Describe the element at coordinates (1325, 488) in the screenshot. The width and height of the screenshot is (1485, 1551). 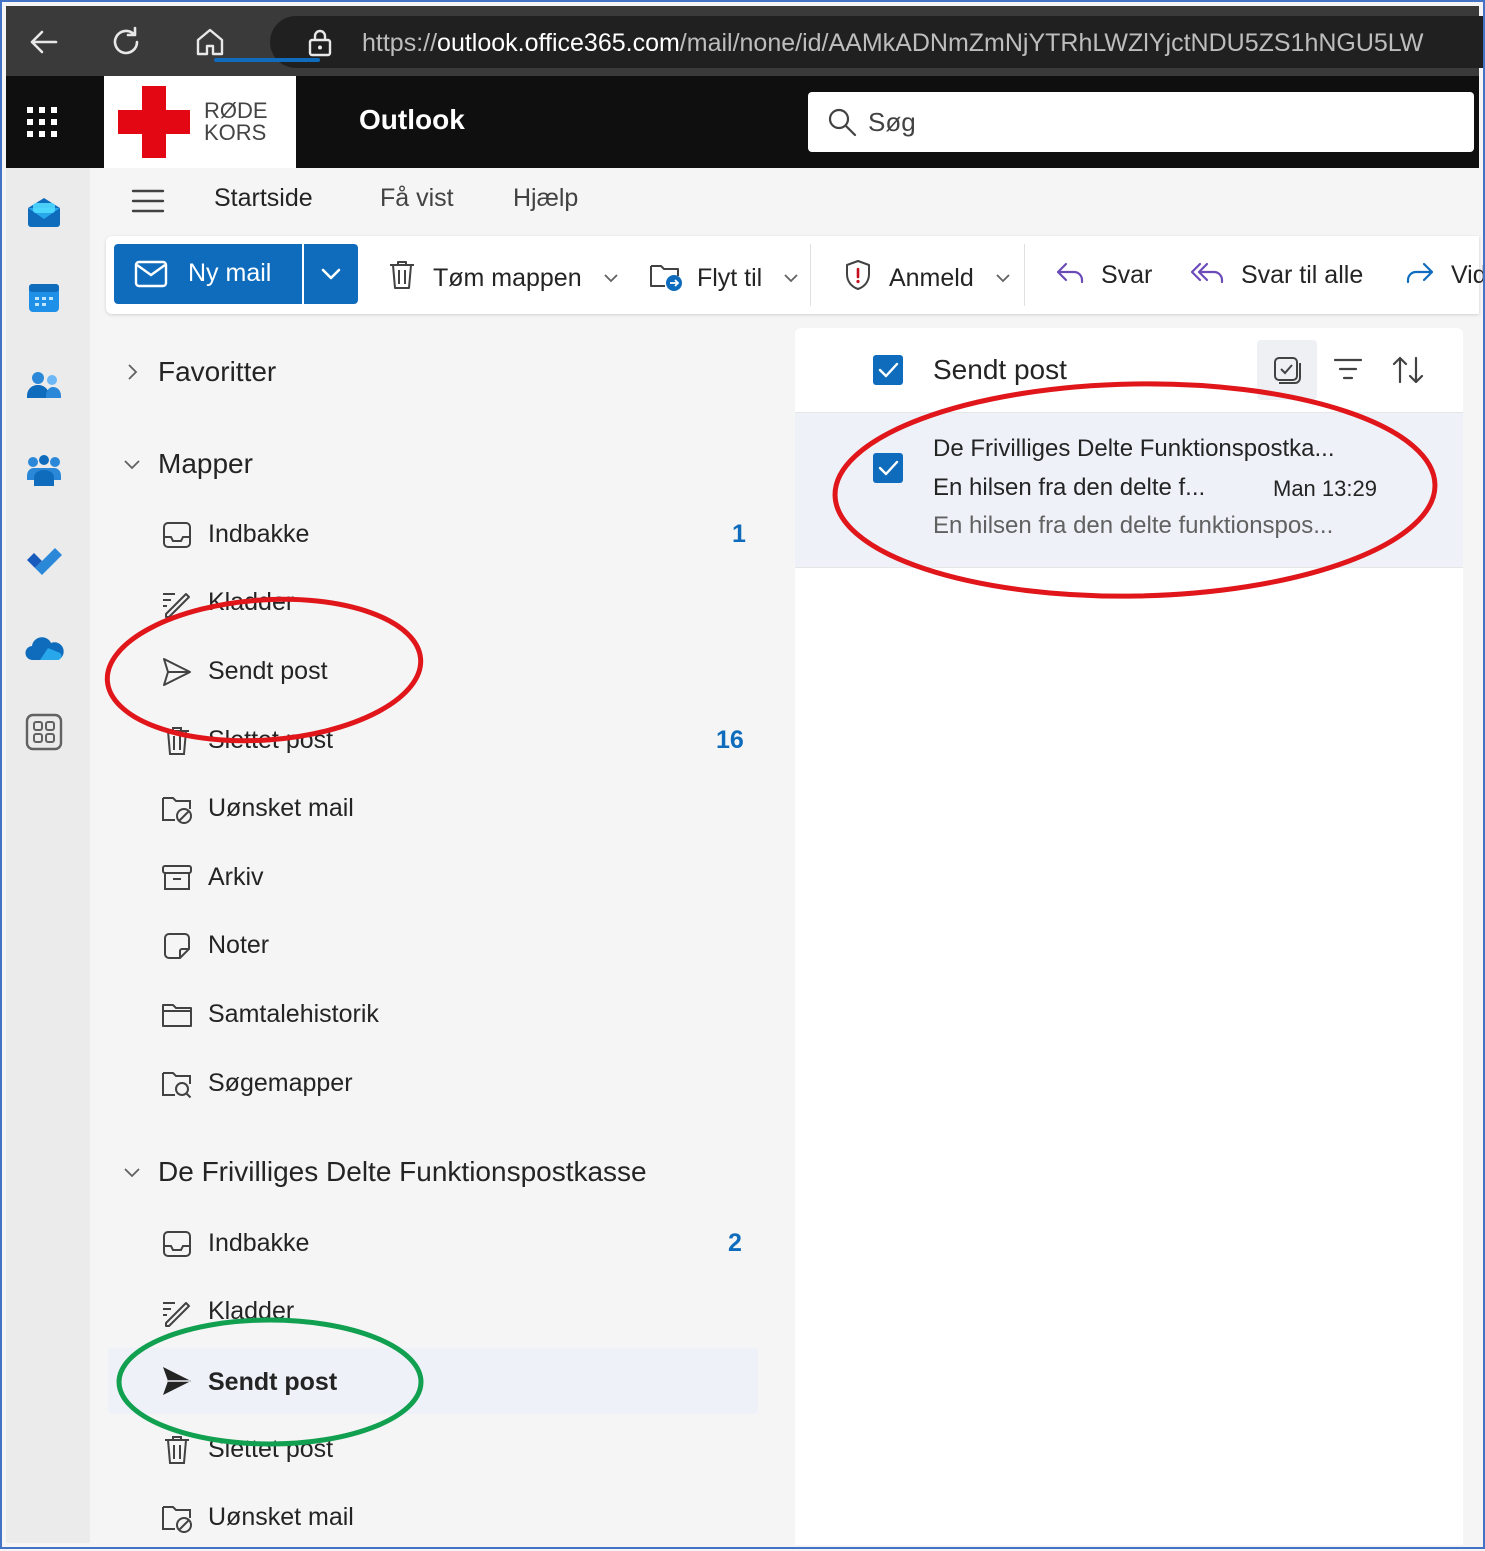
I see `message-time: Man 13:29` at that location.